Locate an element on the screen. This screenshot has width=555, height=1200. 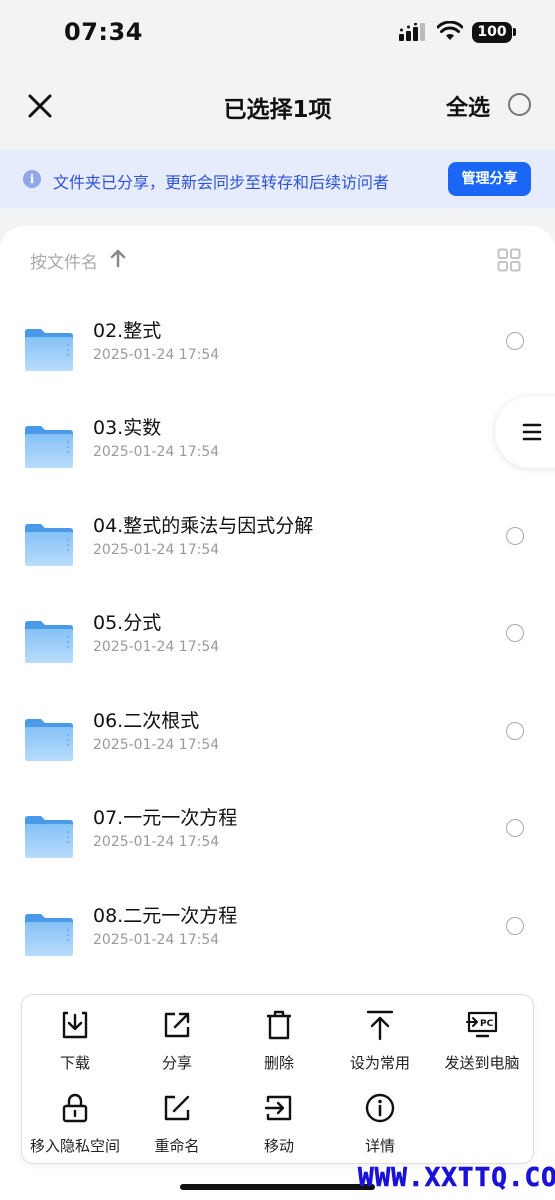
details-label: 详情 is located at coordinates (379, 1146).